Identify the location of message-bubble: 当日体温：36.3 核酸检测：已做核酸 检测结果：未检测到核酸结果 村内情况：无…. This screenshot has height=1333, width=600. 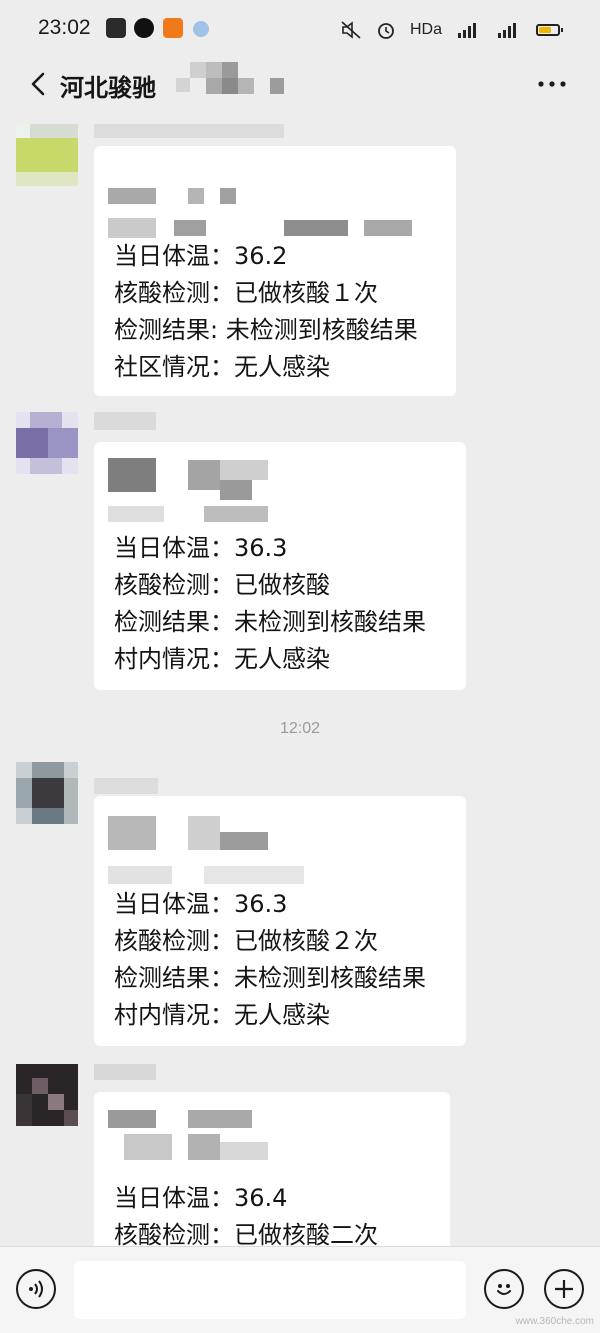
(280, 566).